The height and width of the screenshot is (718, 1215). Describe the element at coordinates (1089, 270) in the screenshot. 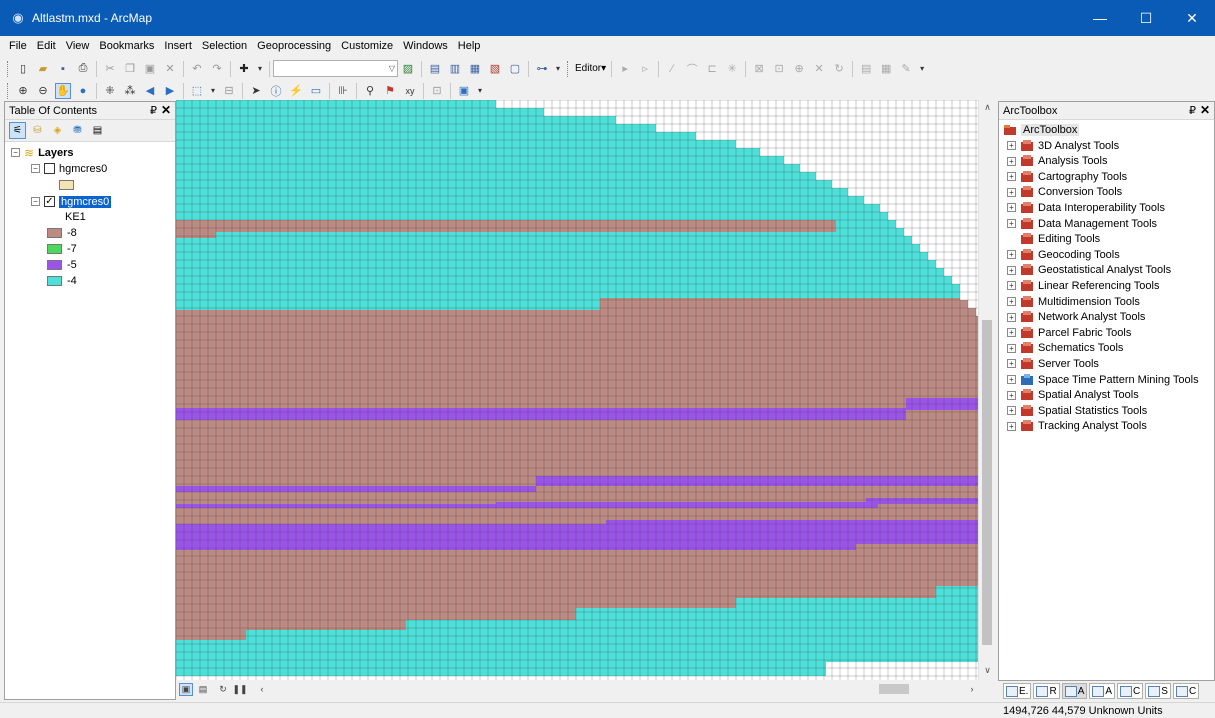

I see `toolbox-item: + Geostatistical Analyst Tools` at that location.